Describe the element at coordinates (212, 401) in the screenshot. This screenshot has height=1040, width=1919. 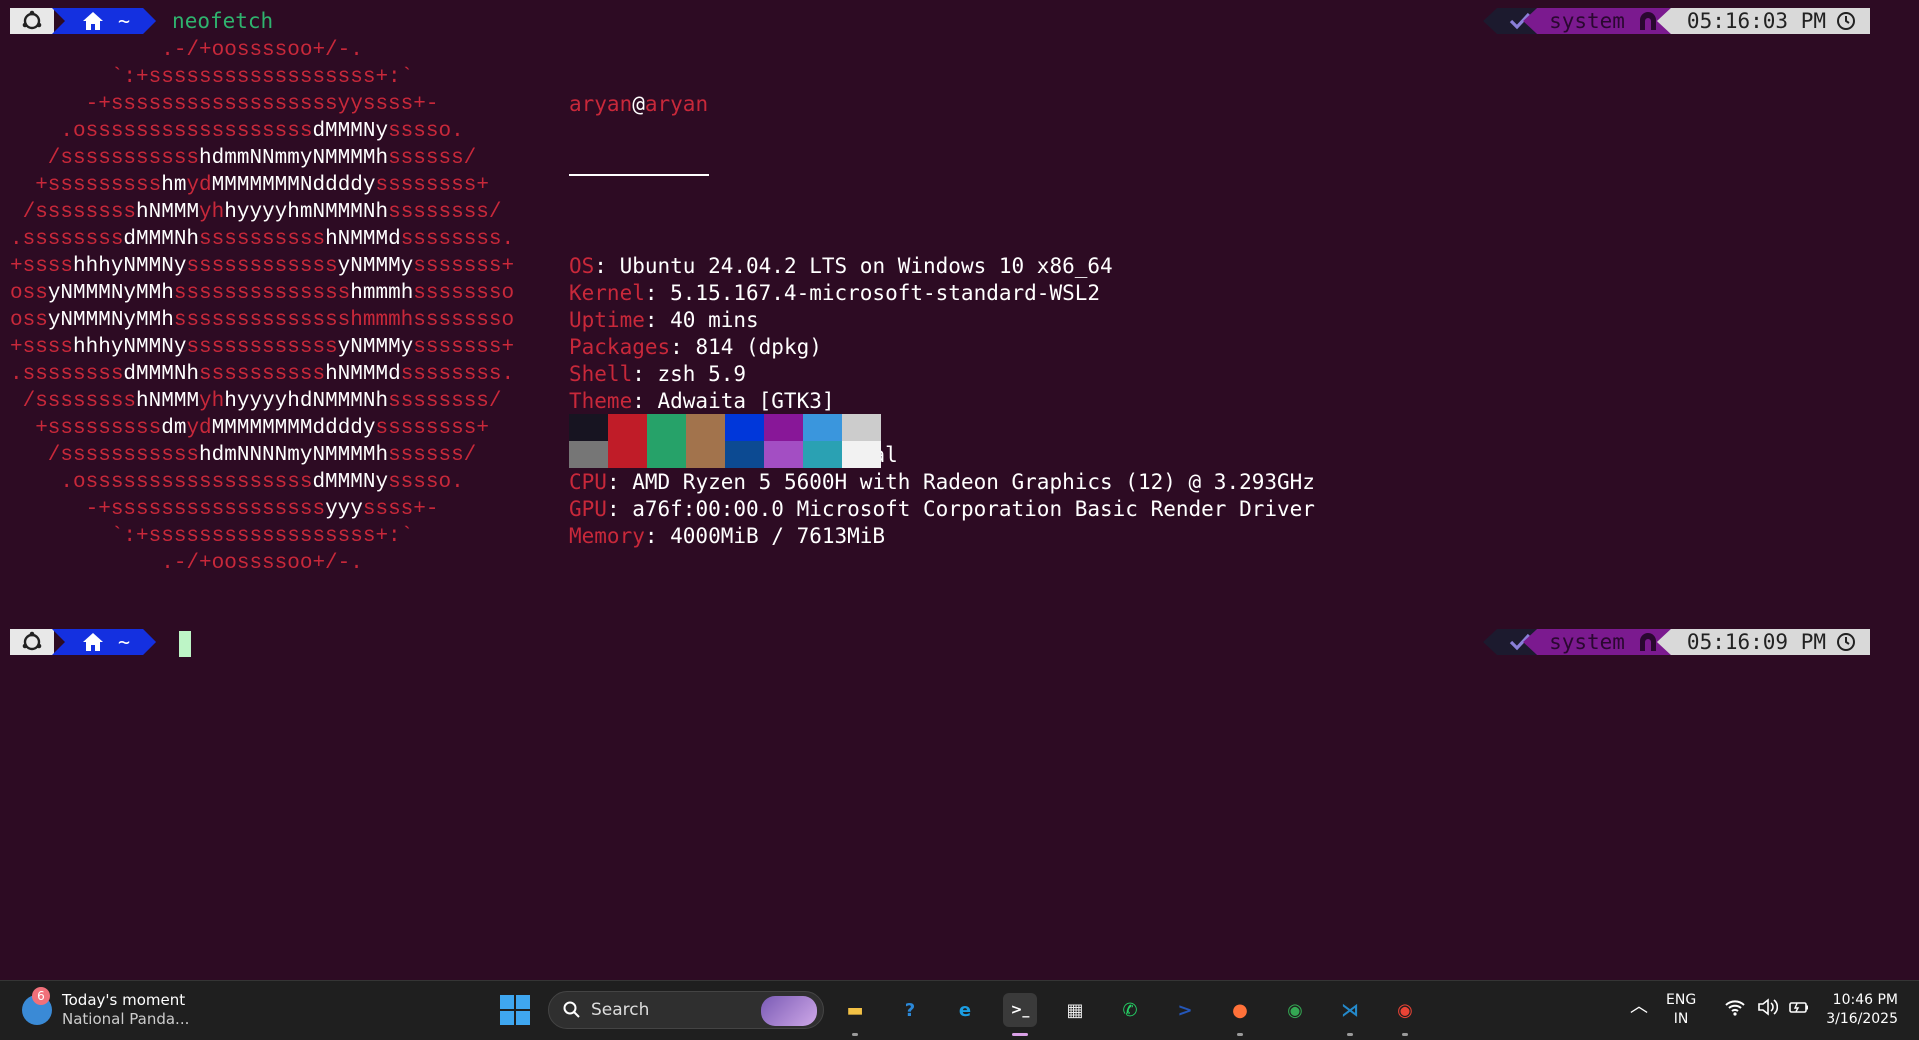
I see `ascii-segment: yh` at that location.